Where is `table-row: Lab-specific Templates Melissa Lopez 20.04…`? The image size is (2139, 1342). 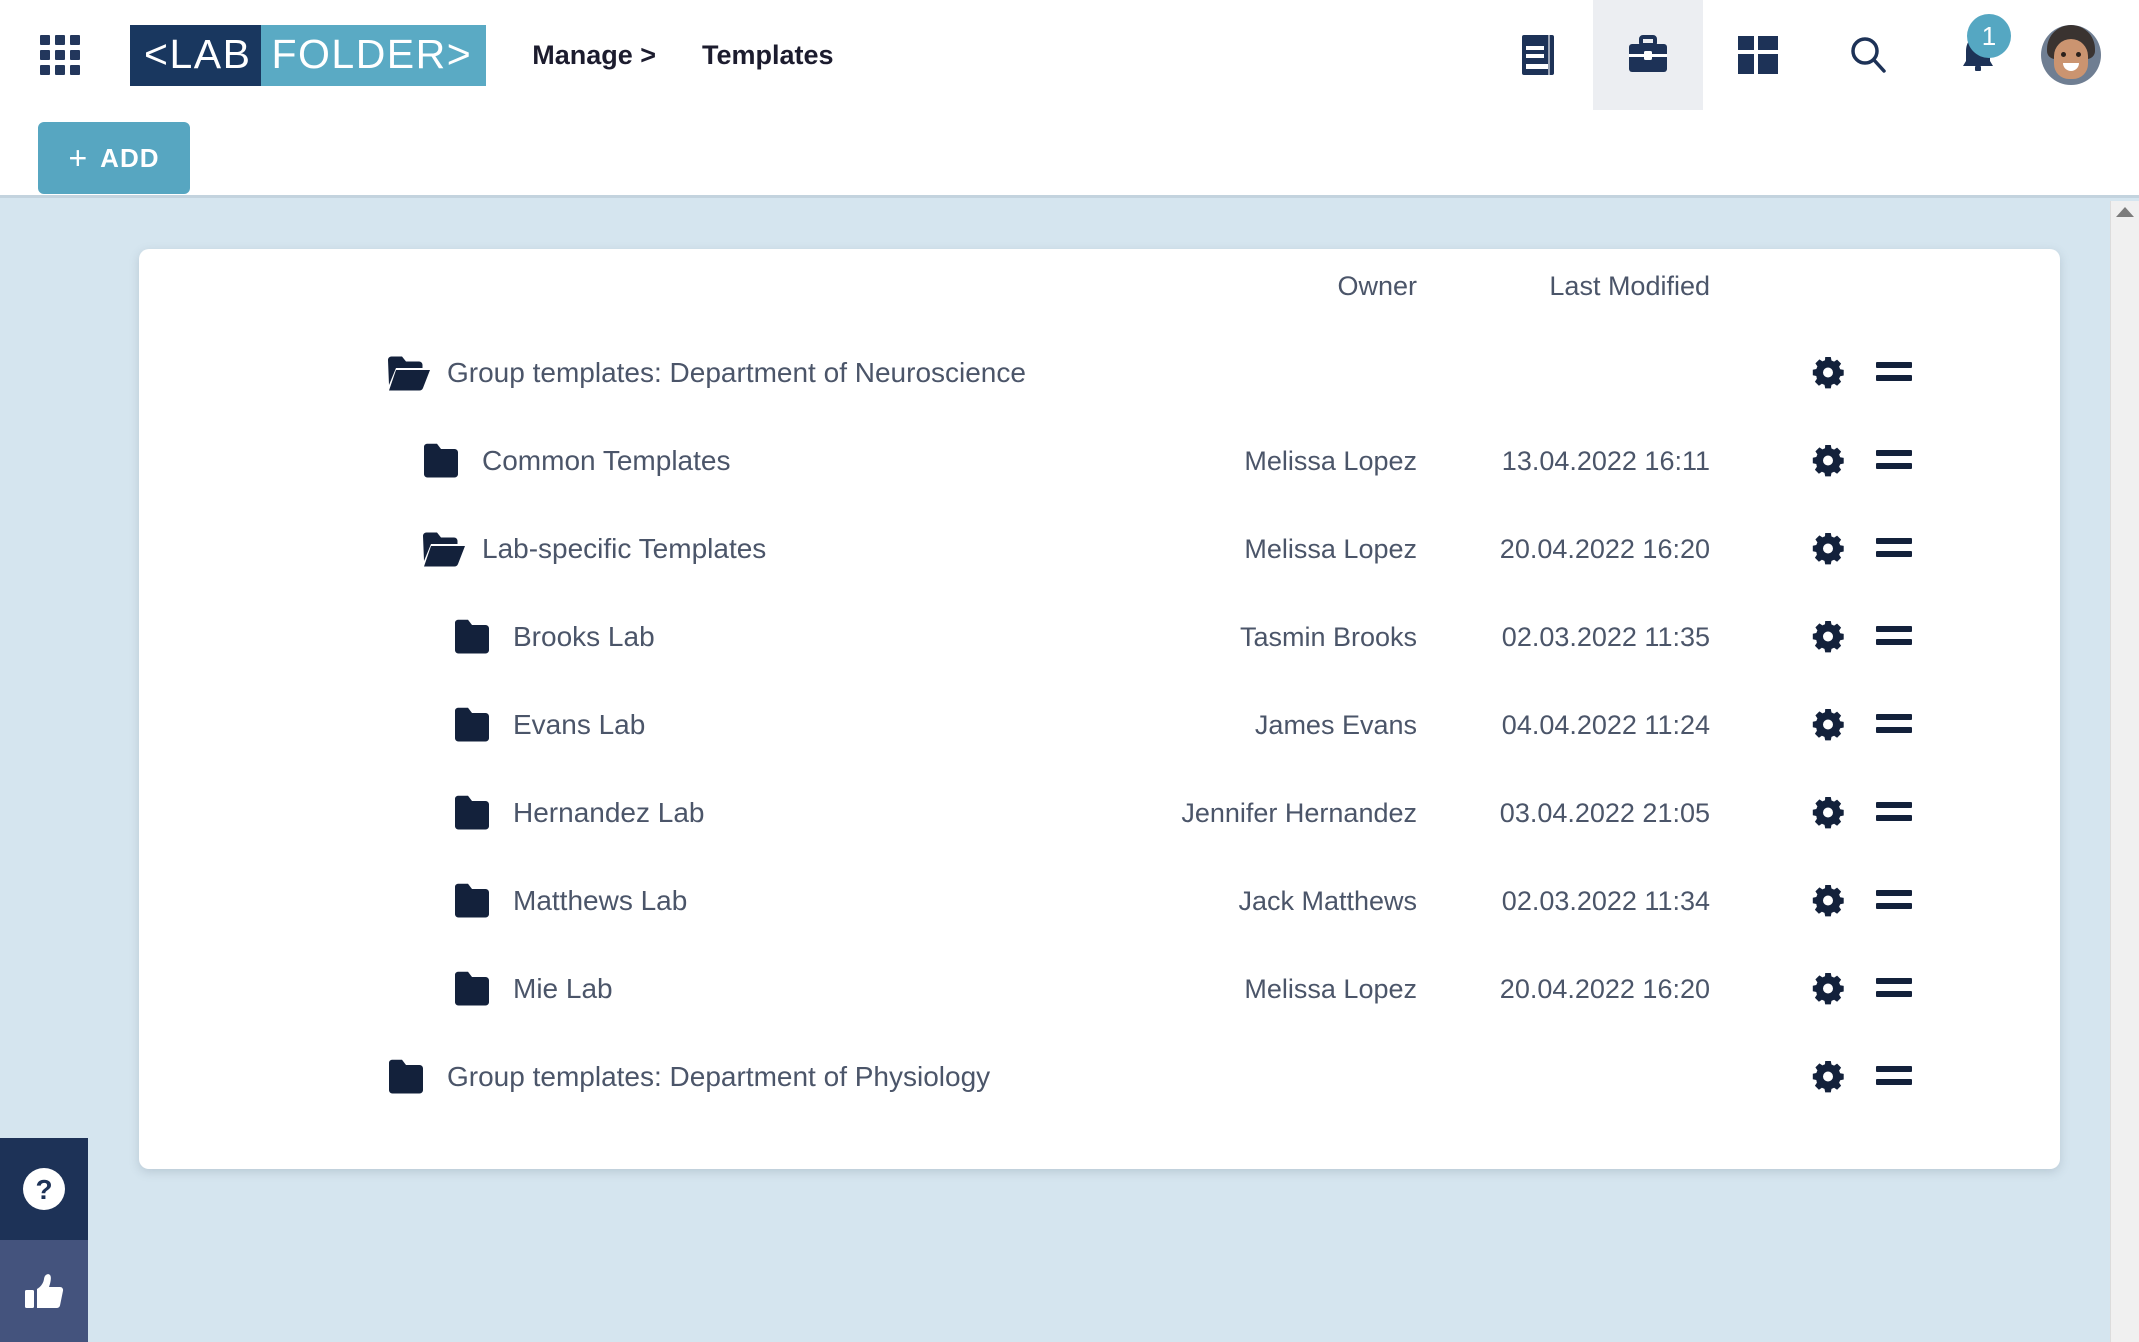
table-row: Lab-specific Templates Melissa Lopez 20.04… is located at coordinates (1099, 549).